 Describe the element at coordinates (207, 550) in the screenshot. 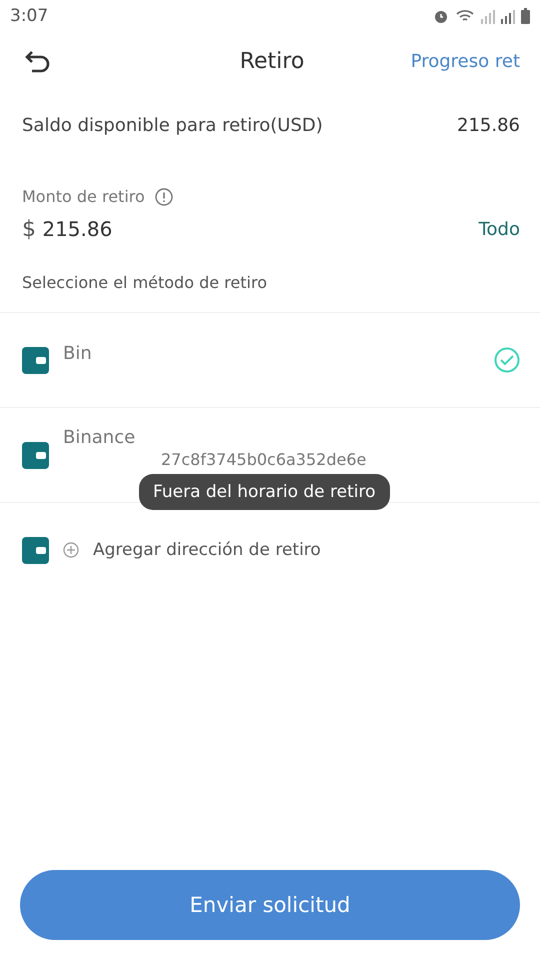

I see `add-address-link: Agregar dirección de retiro` at that location.